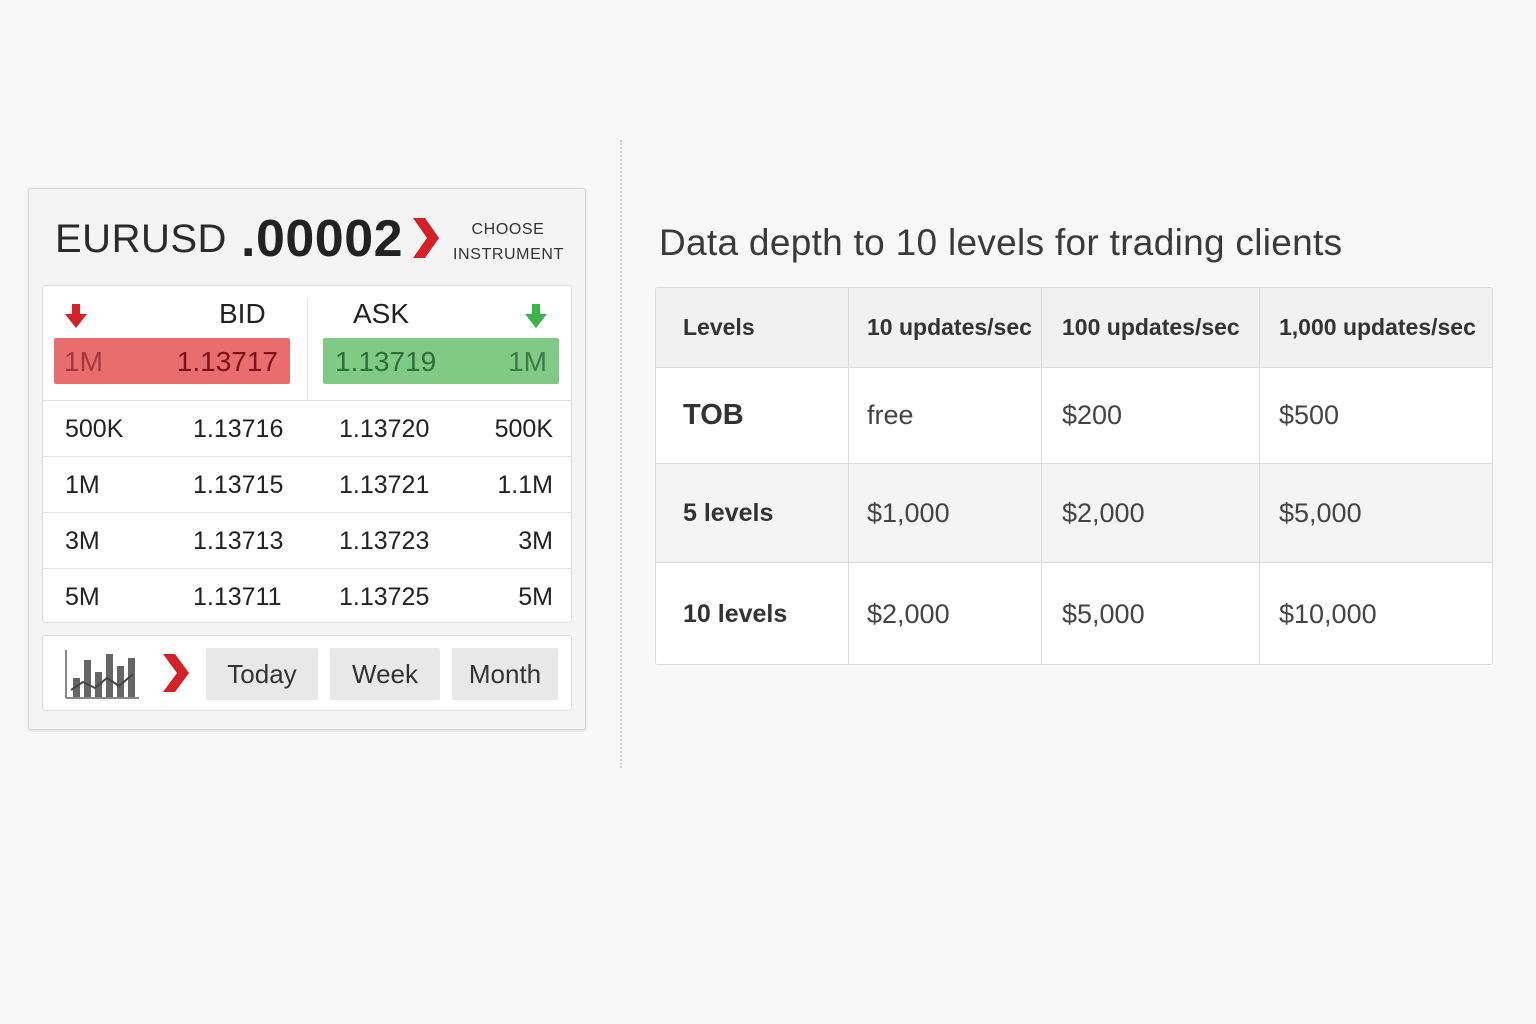 This screenshot has width=1536, height=1024. Describe the element at coordinates (527, 361) in the screenshot. I see `best-ask-size: 1M` at that location.